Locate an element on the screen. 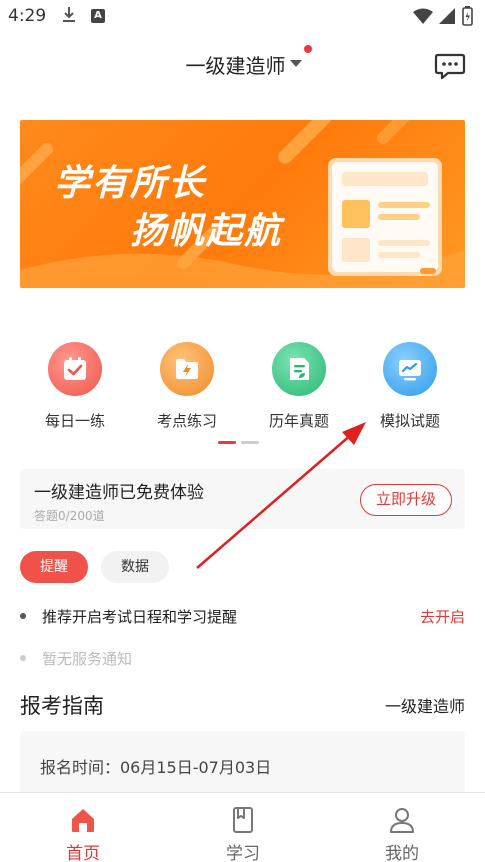 The height and width of the screenshot is (862, 485). tab-home: 首页 is located at coordinates (83, 827).